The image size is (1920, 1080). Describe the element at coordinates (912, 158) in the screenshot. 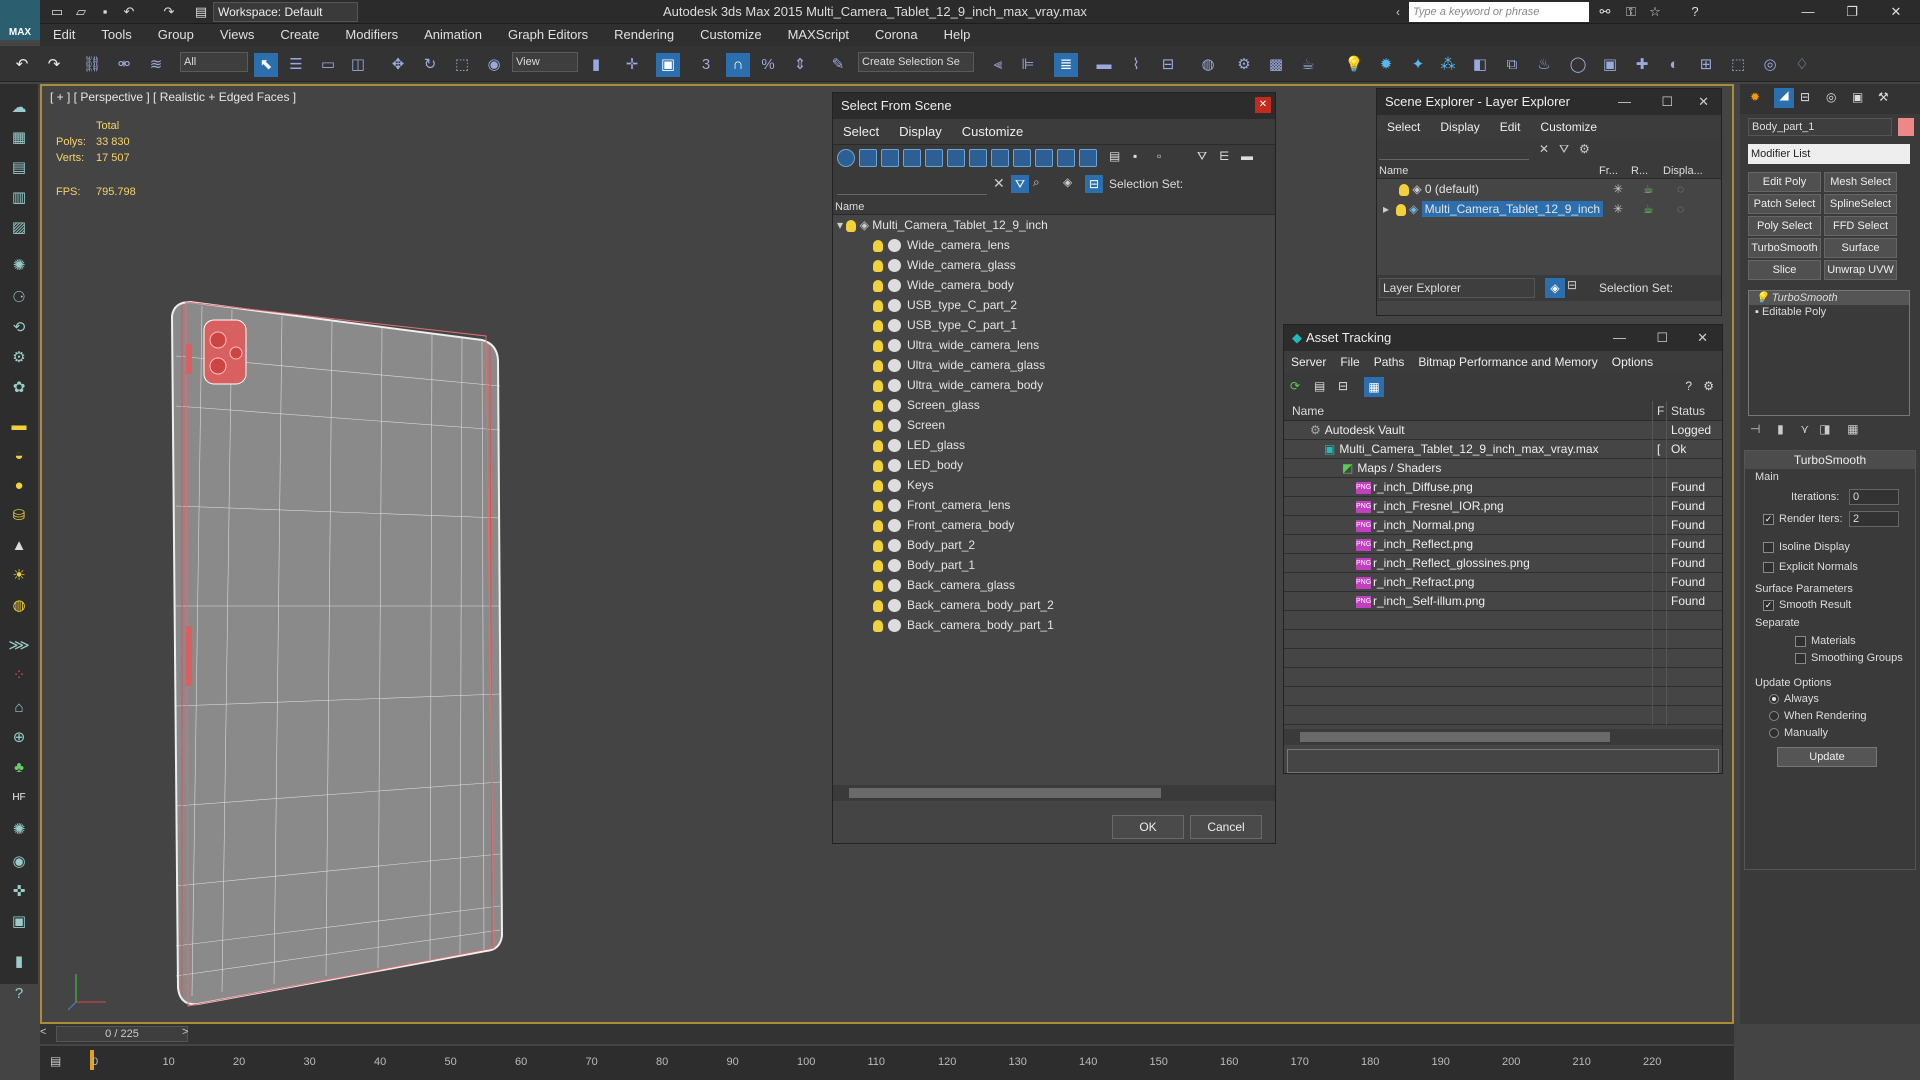

I see `cameras-filter-icon` at that location.